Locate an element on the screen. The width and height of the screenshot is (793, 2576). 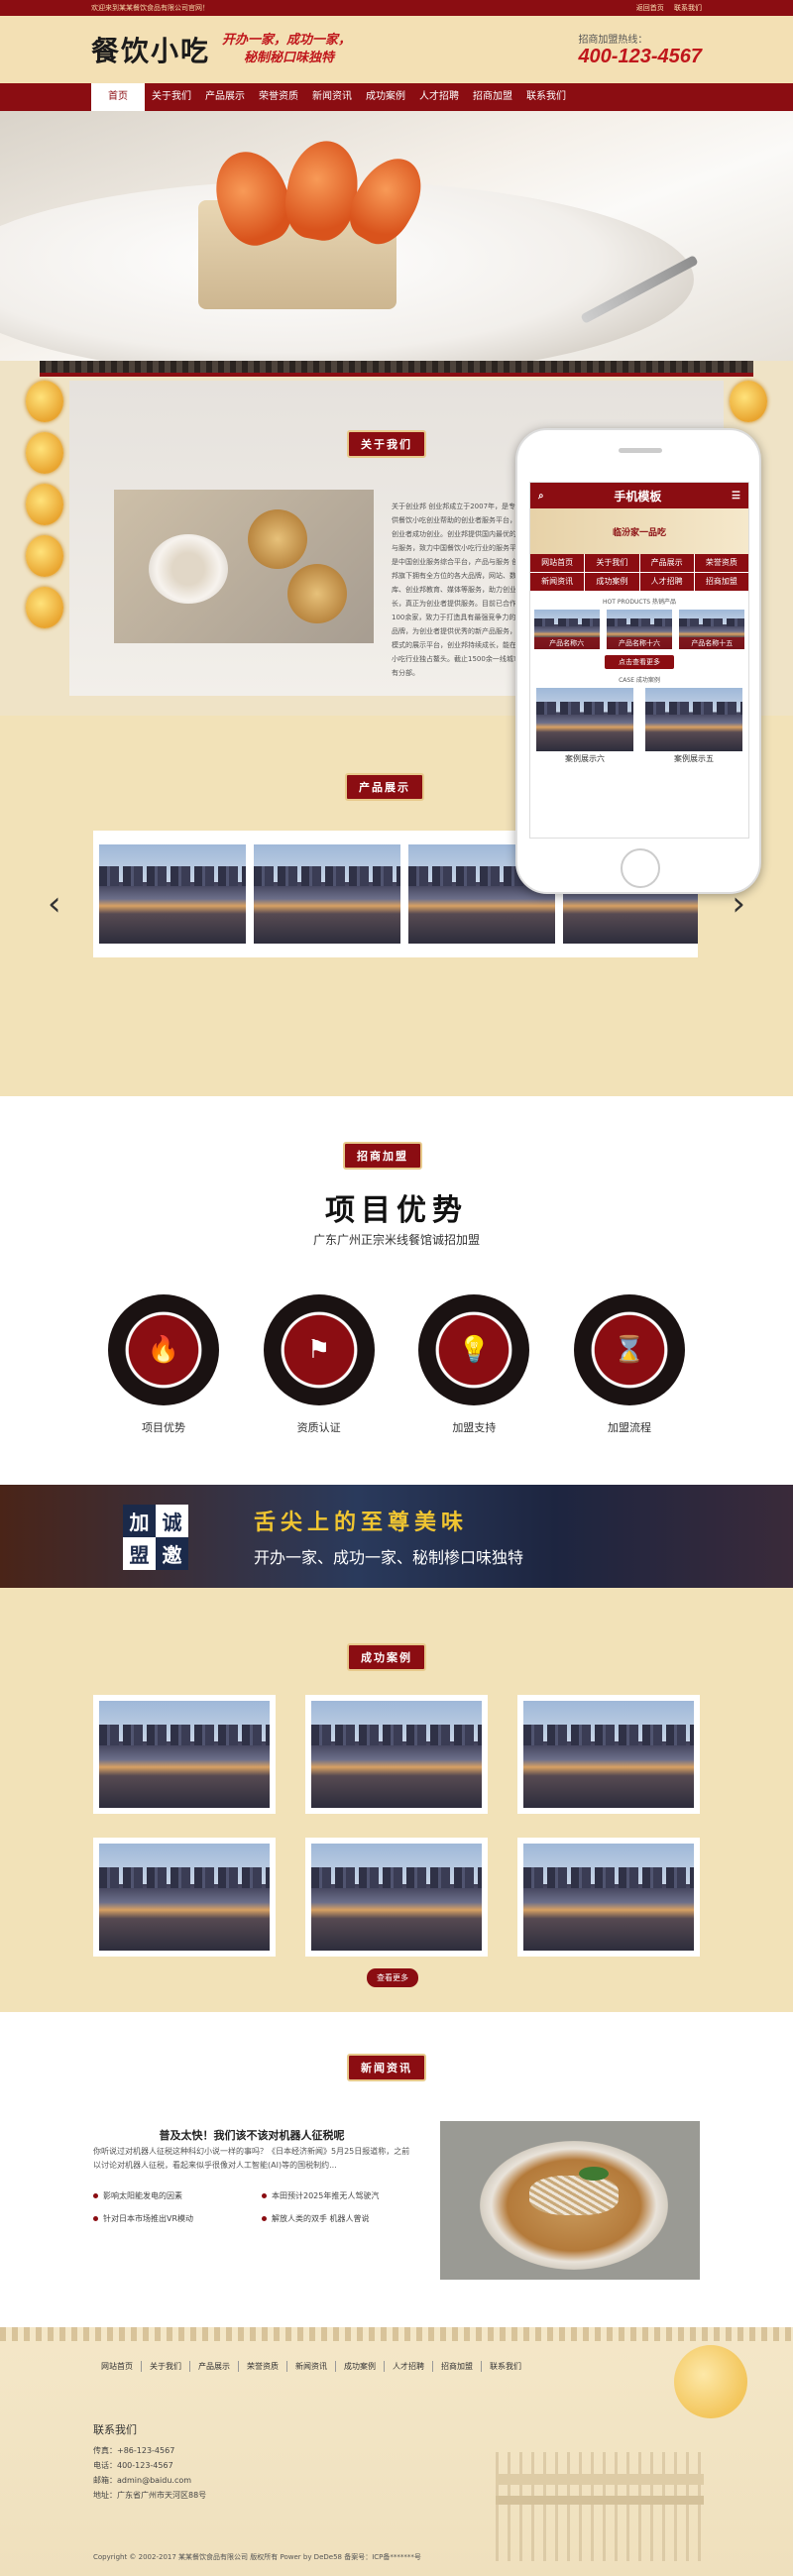
seal-char: 邀 is located at coordinates (172, 1553).